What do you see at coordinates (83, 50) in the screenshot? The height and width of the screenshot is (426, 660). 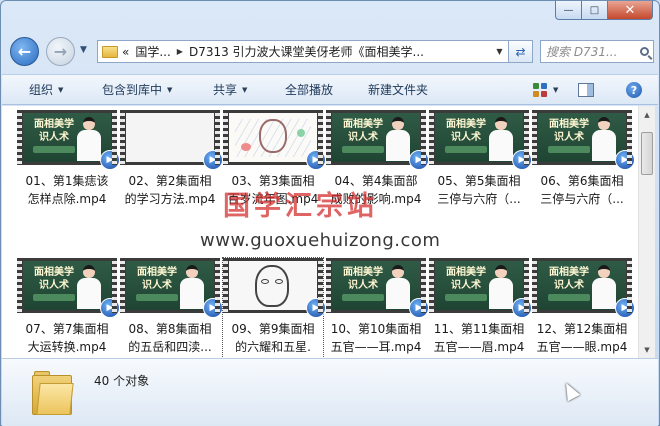 I see `recent-pages-dropdown: ▼` at bounding box center [83, 50].